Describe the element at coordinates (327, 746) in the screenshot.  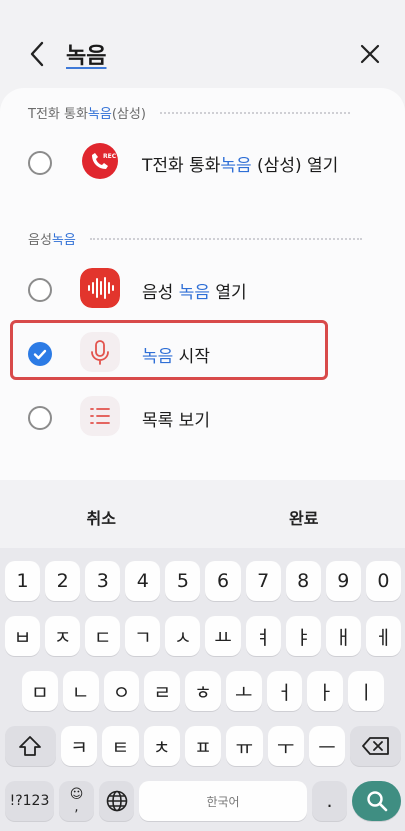
I see `key-letter: ㅡ` at that location.